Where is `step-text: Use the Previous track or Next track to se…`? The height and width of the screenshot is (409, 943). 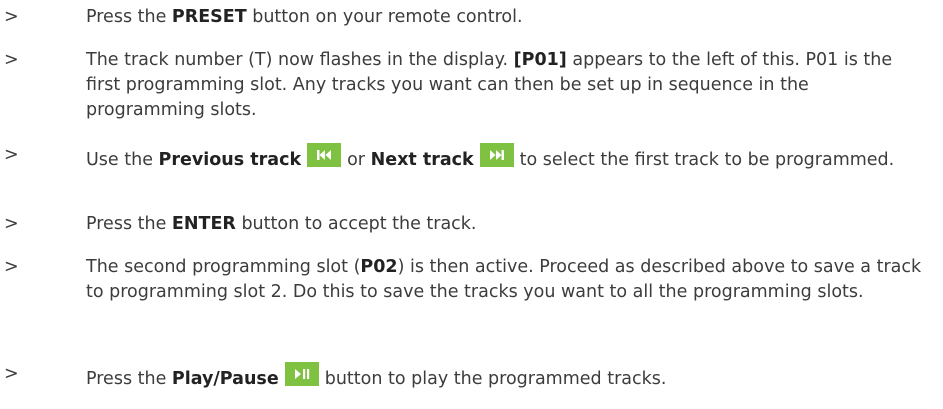 step-text: Use the Previous track or Next track to se… is located at coordinates (506, 158).